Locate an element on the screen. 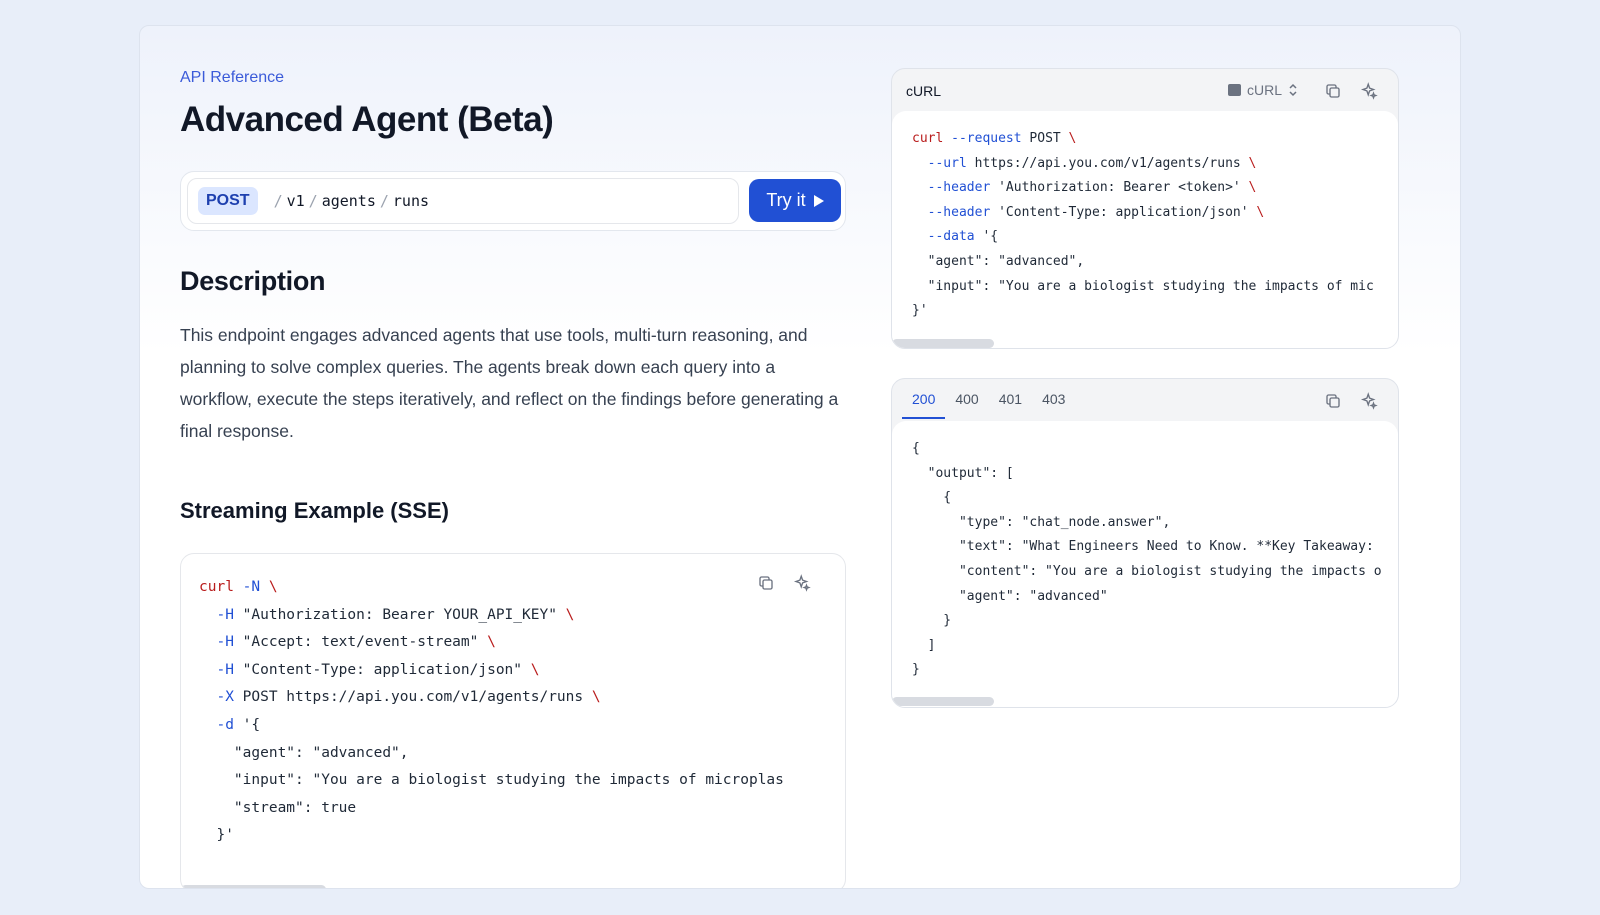  code-line: -H "Content-Type: application/json" \ is located at coordinates (519, 671).